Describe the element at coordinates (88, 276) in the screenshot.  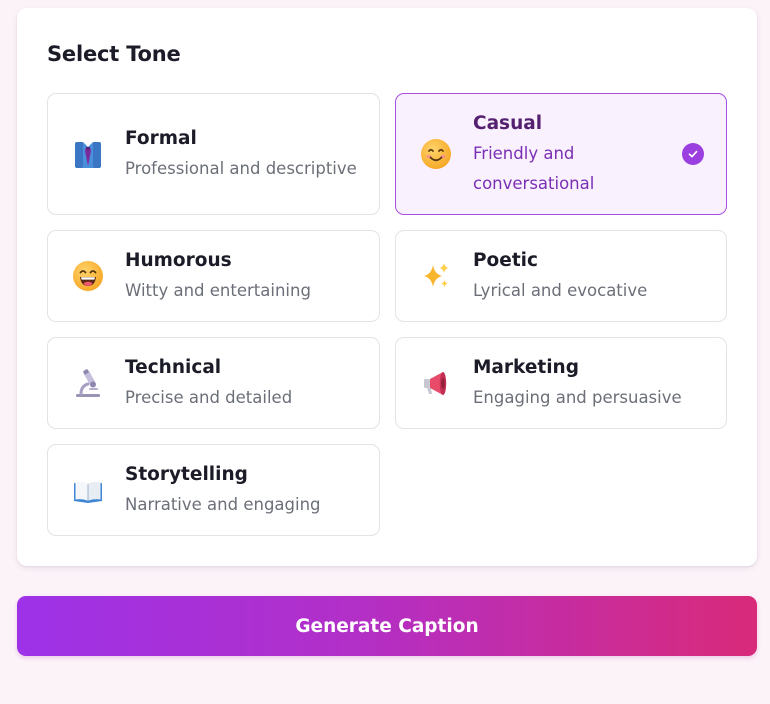
I see `grinning-face-icon` at that location.